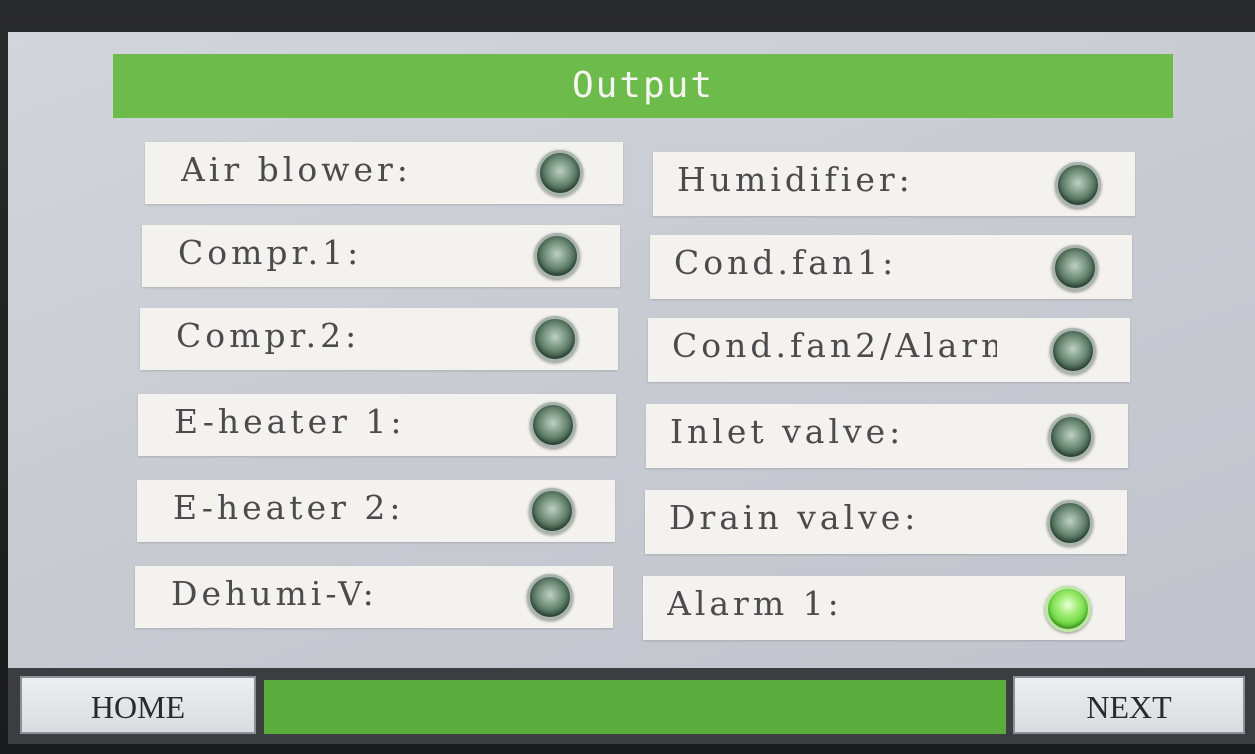 The image size is (1255, 754). I want to click on output-label: Inlet valve:, so click(787, 431).